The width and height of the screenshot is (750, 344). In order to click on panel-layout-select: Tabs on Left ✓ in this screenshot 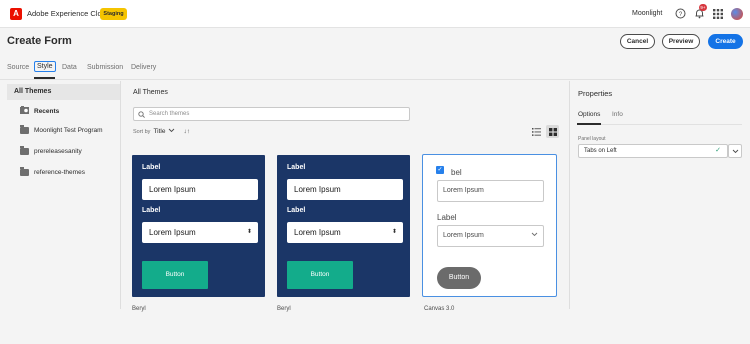, I will do `click(653, 151)`.